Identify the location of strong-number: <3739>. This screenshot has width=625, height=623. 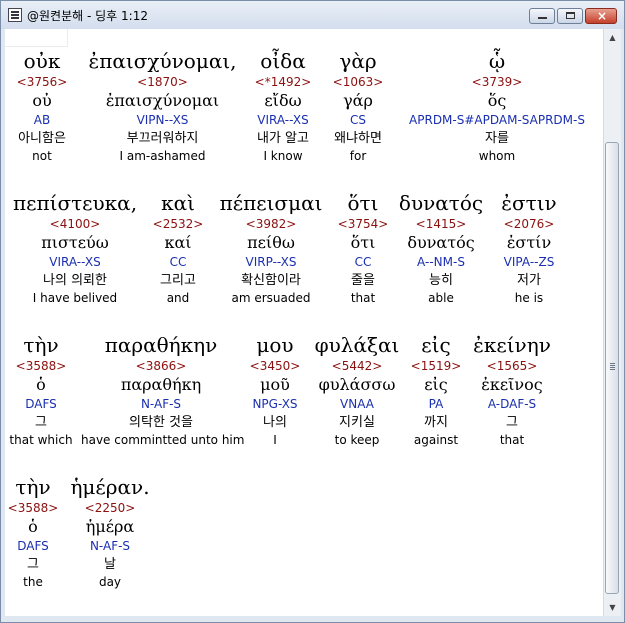
(497, 83).